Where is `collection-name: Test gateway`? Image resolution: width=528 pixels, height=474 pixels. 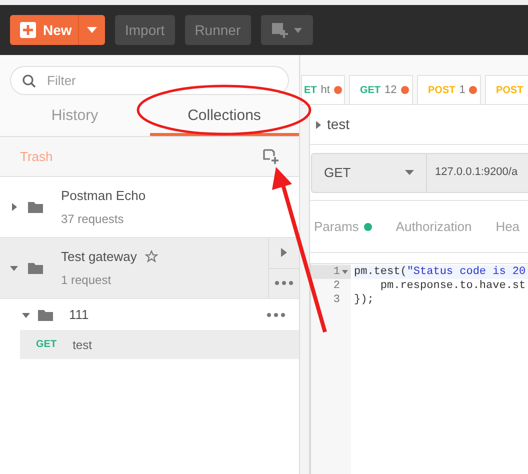 collection-name: Test gateway is located at coordinates (99, 257).